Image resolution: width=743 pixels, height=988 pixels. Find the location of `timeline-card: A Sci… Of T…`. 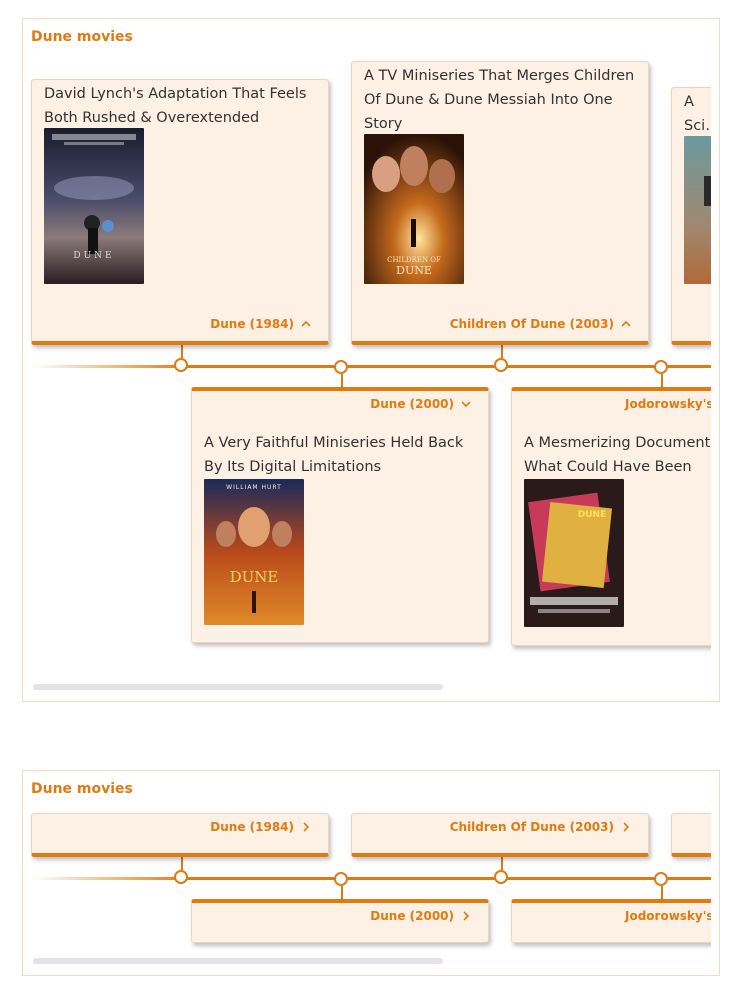

timeline-card: A Sci… Of T… is located at coordinates (691, 216).